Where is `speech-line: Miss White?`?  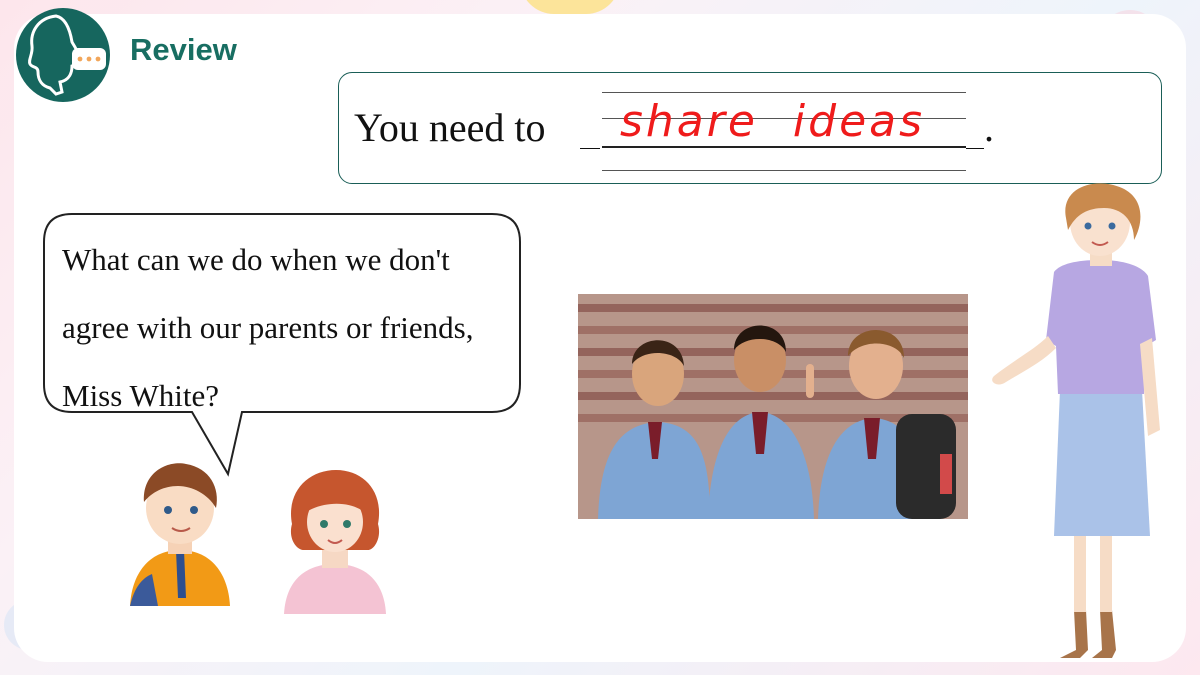
speech-line: Miss White? is located at coordinates (140, 395).